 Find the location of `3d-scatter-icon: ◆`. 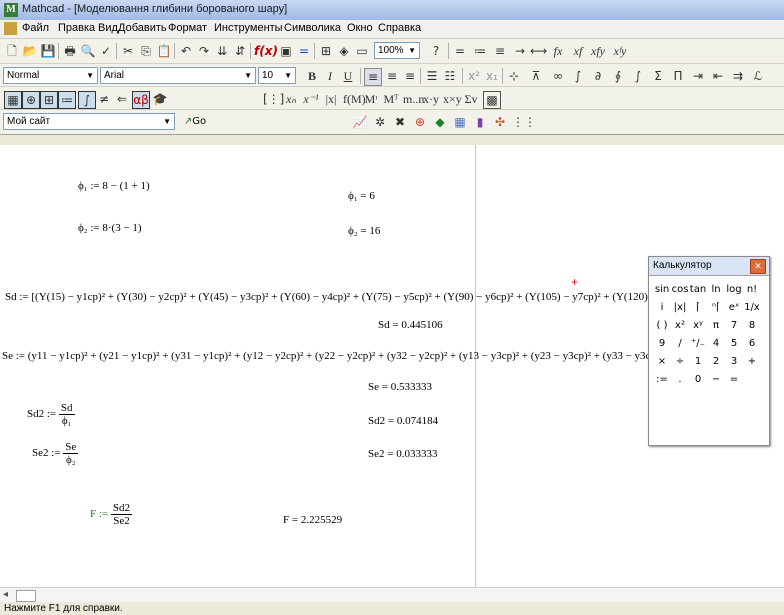

3d-scatter-icon: ◆ is located at coordinates (440, 122).